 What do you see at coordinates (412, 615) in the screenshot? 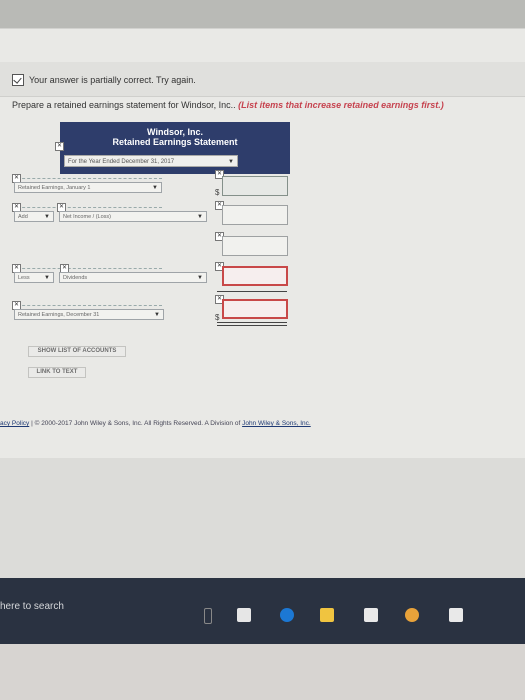
I see `chrome-icon` at bounding box center [412, 615].